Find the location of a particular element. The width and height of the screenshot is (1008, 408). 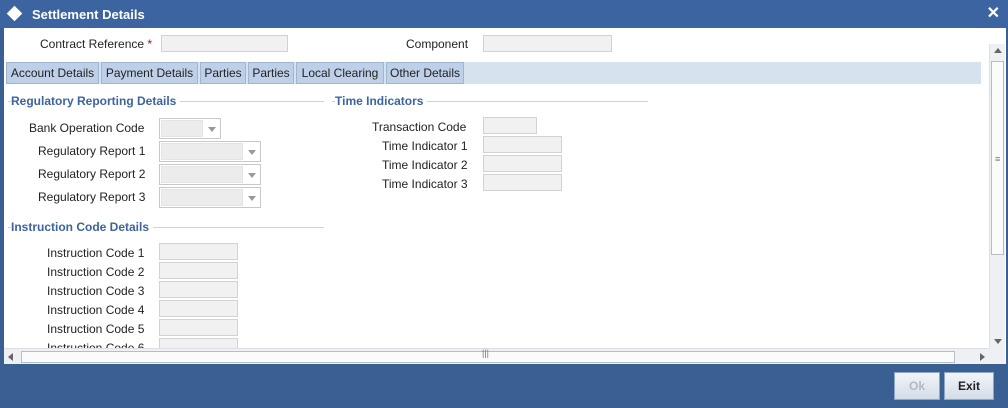

regulatory-legend: Regulatory Reporting Details is located at coordinates (96, 101).